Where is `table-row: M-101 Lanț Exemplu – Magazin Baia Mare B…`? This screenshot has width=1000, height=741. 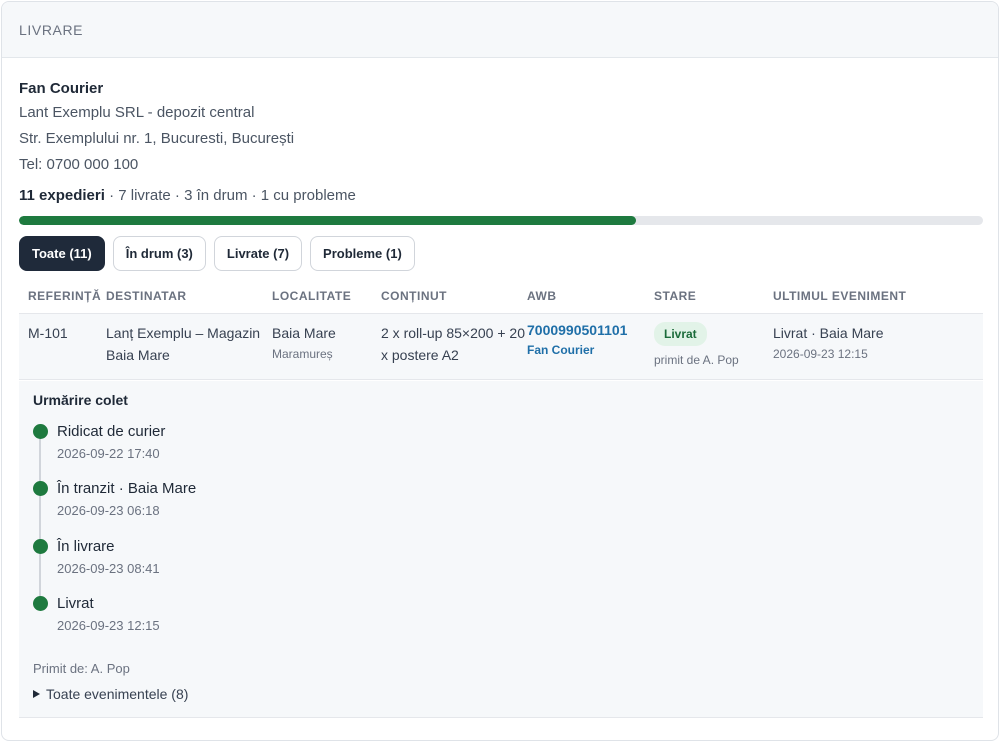 table-row: M-101 Lanț Exemplu – Magazin Baia Mare B… is located at coordinates (501, 347).